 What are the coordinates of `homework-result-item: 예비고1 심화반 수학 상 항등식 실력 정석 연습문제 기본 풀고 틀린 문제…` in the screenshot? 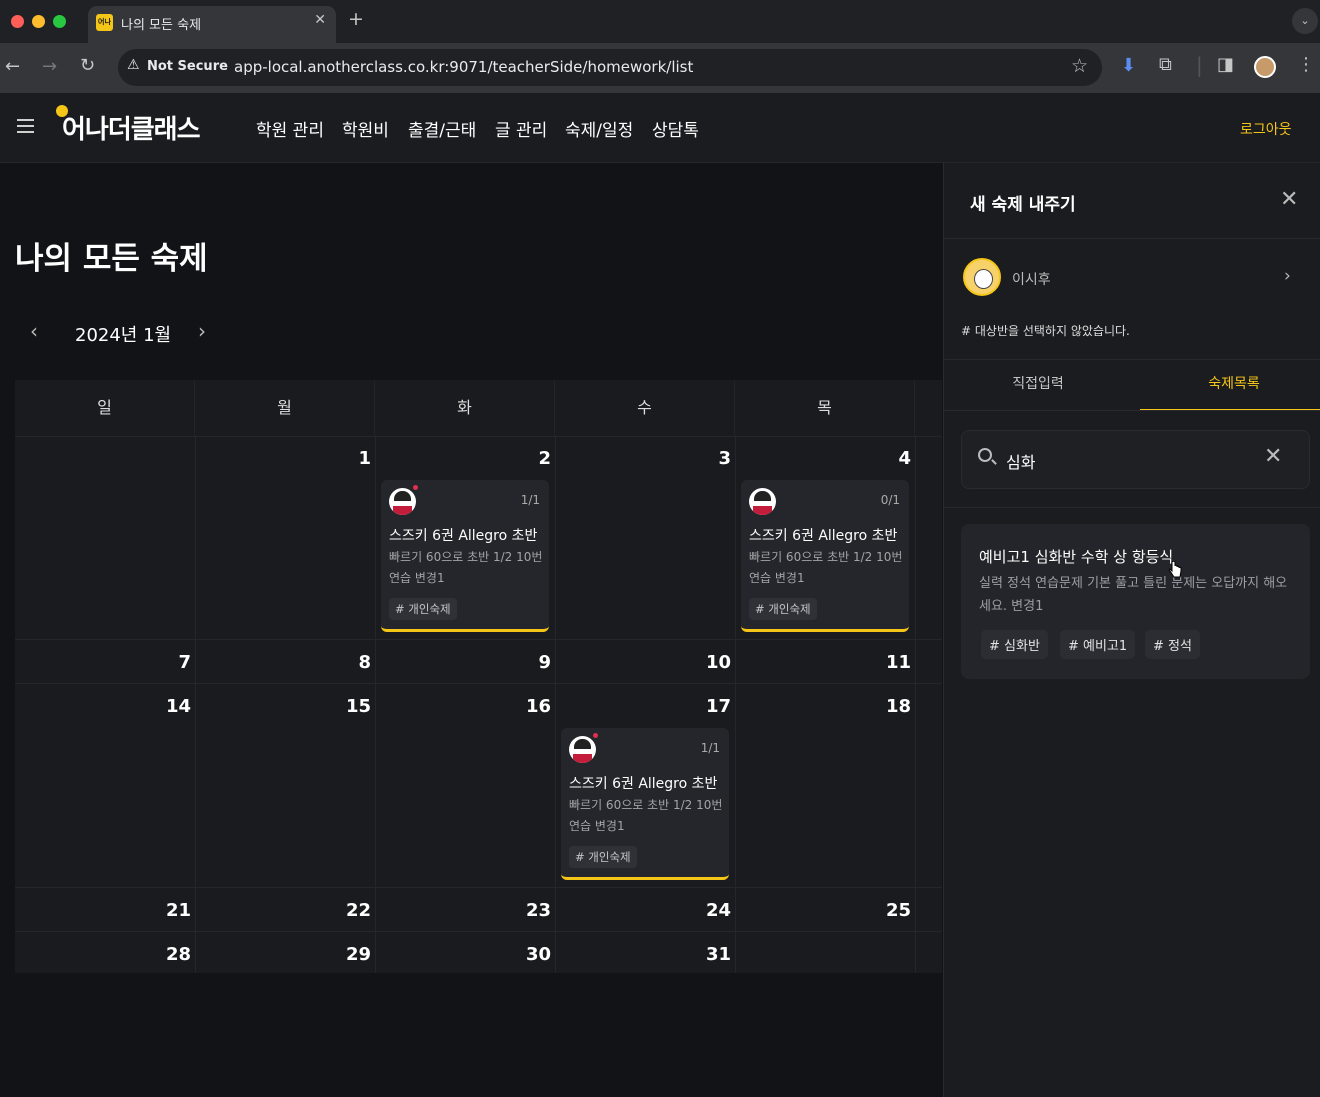 It's located at (1135, 601).